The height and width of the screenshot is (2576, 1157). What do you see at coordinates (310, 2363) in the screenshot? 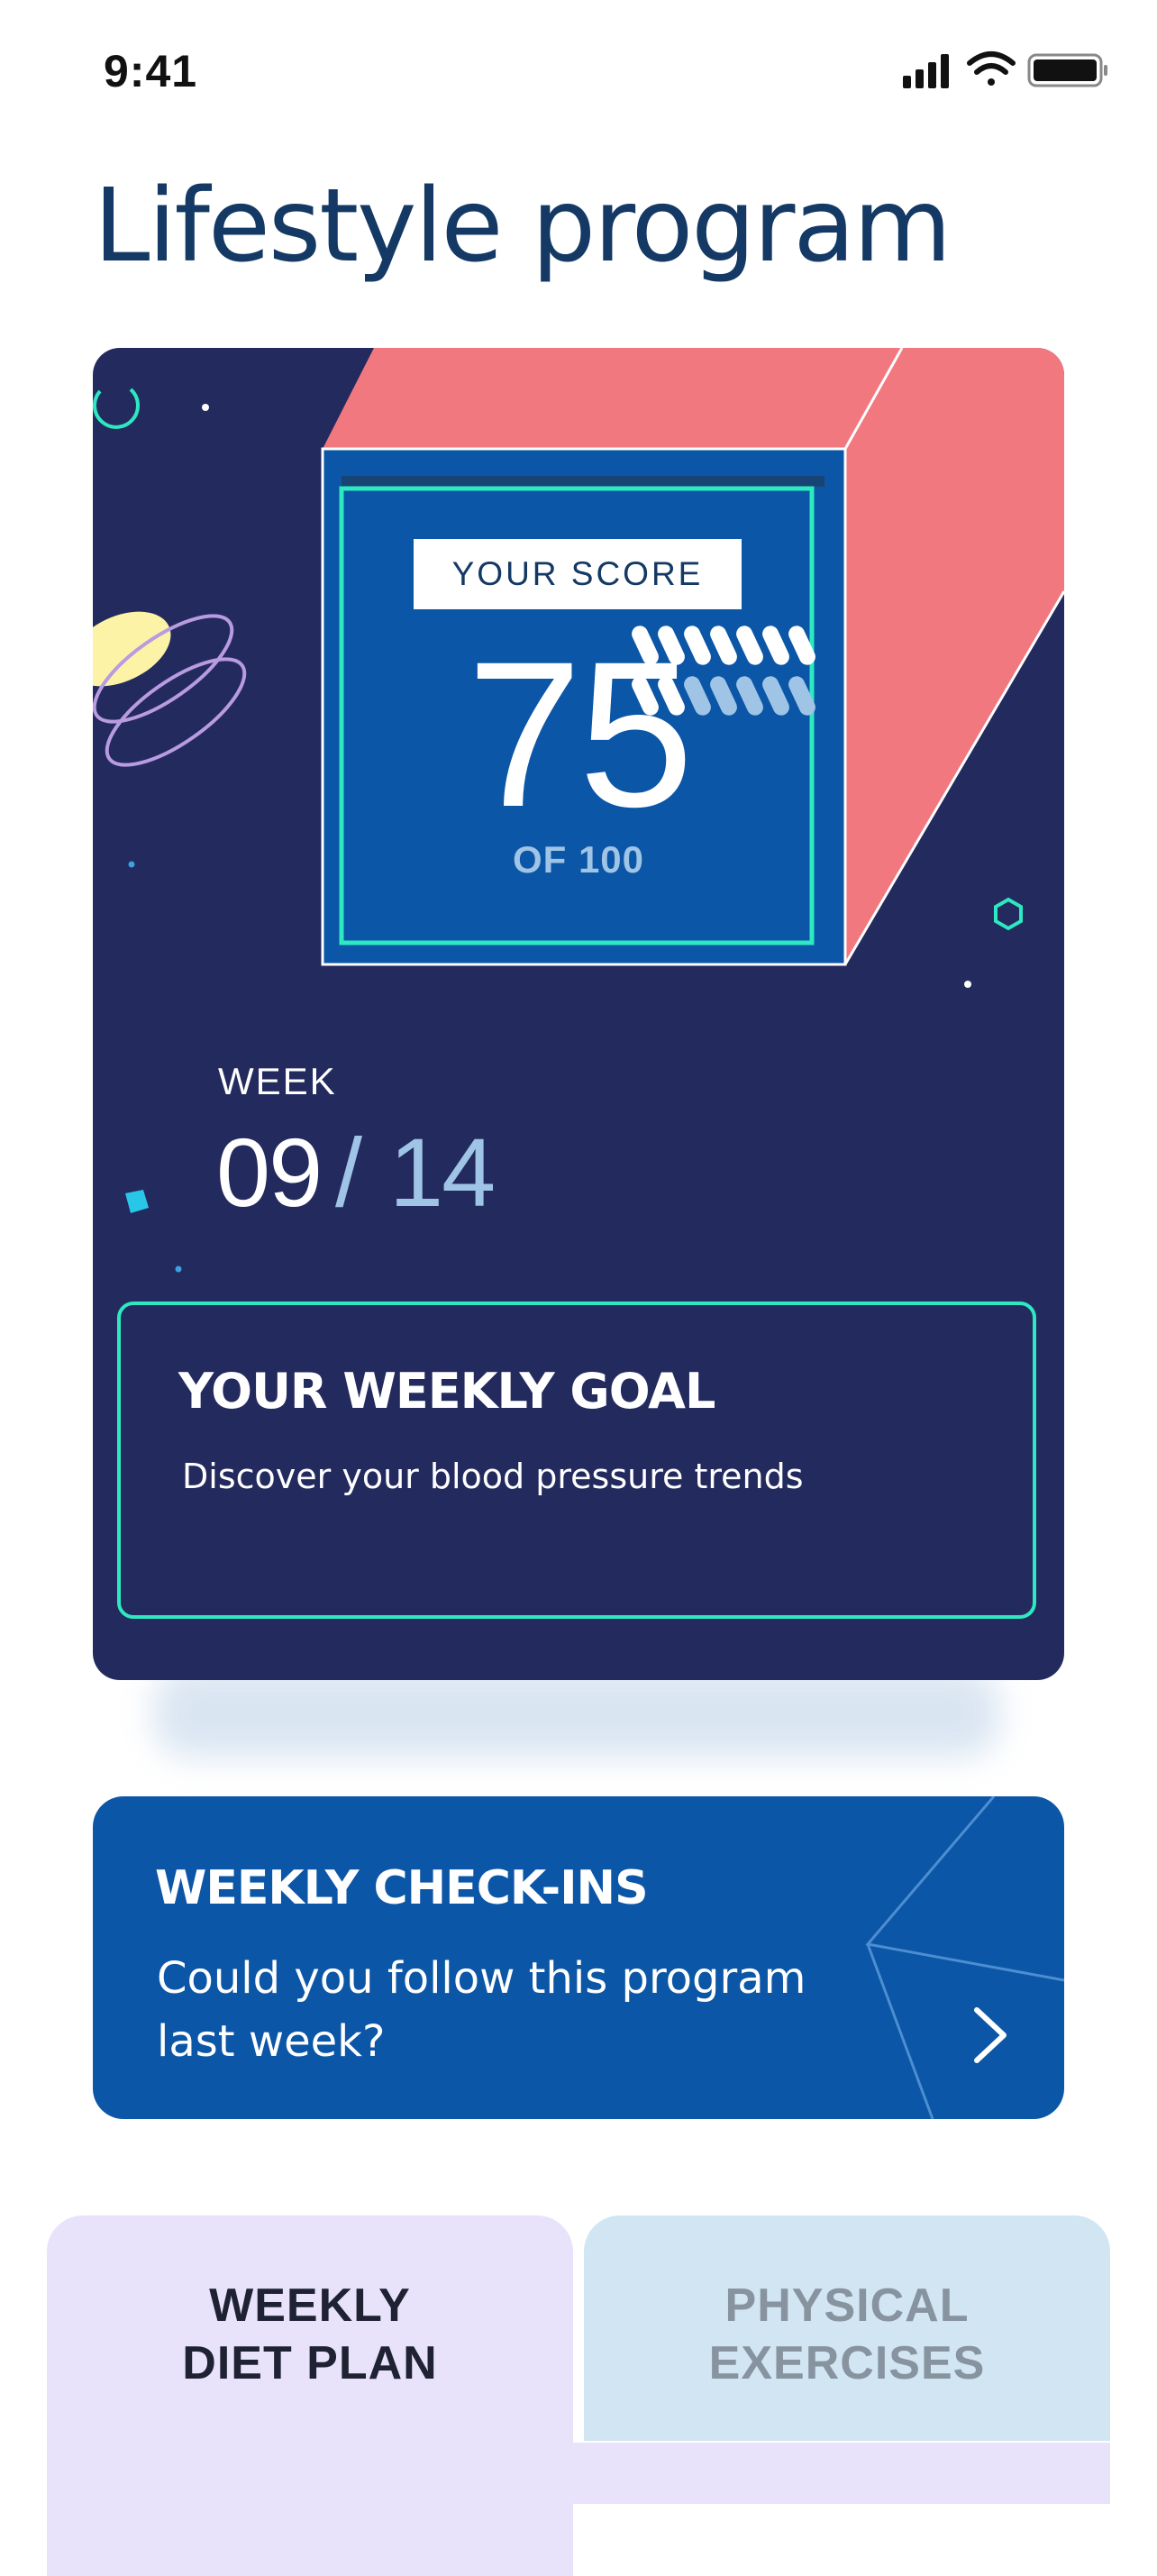
I see `tab-label-line2: DIET PLAN` at bounding box center [310, 2363].